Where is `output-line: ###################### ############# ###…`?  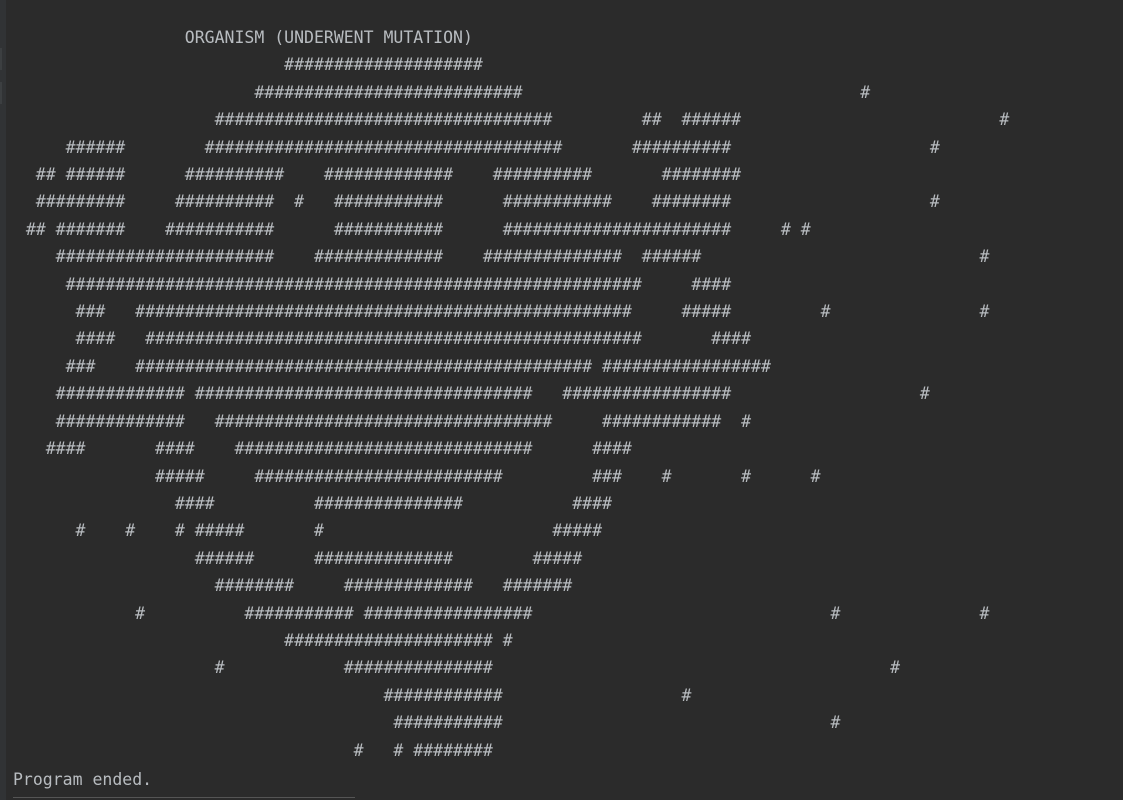
output-line: ###################### ############# ###… is located at coordinates (498, 257).